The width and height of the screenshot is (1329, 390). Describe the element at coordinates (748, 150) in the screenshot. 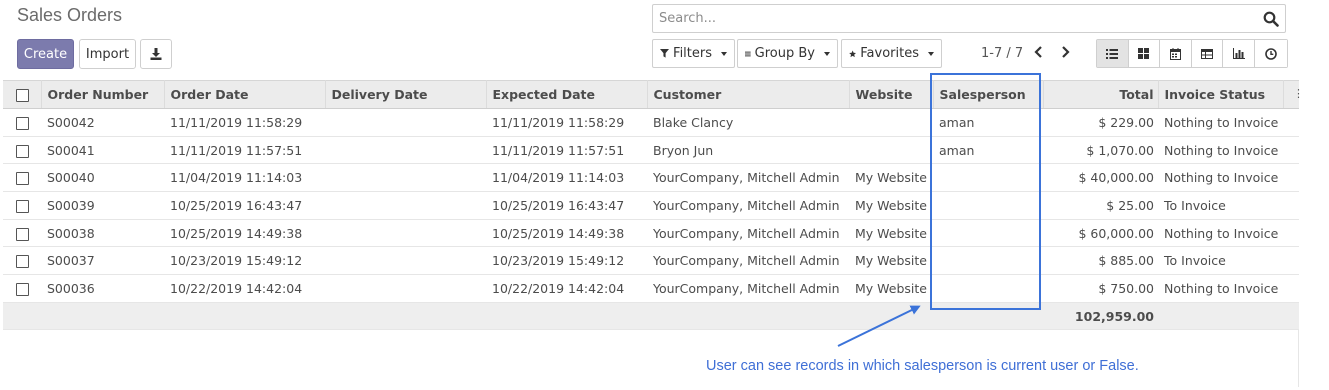

I see `customer-cell: Bryon Jun` at that location.